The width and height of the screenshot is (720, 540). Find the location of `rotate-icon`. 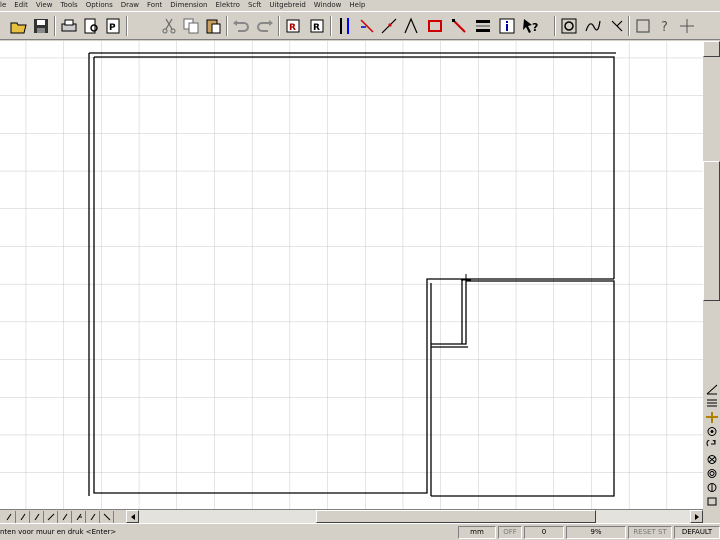

rotate-icon is located at coordinates (711, 445).